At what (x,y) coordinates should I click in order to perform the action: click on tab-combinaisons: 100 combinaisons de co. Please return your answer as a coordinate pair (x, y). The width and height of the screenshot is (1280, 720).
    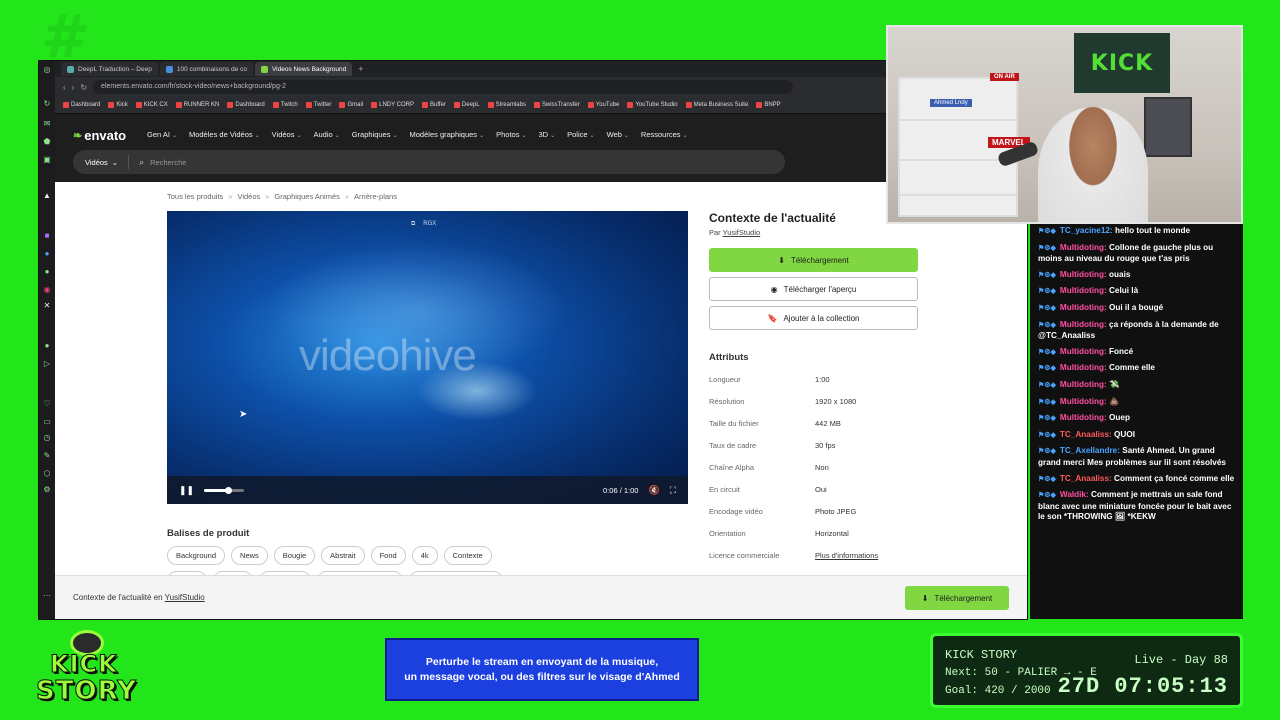
    Looking at the image, I should click on (206, 69).